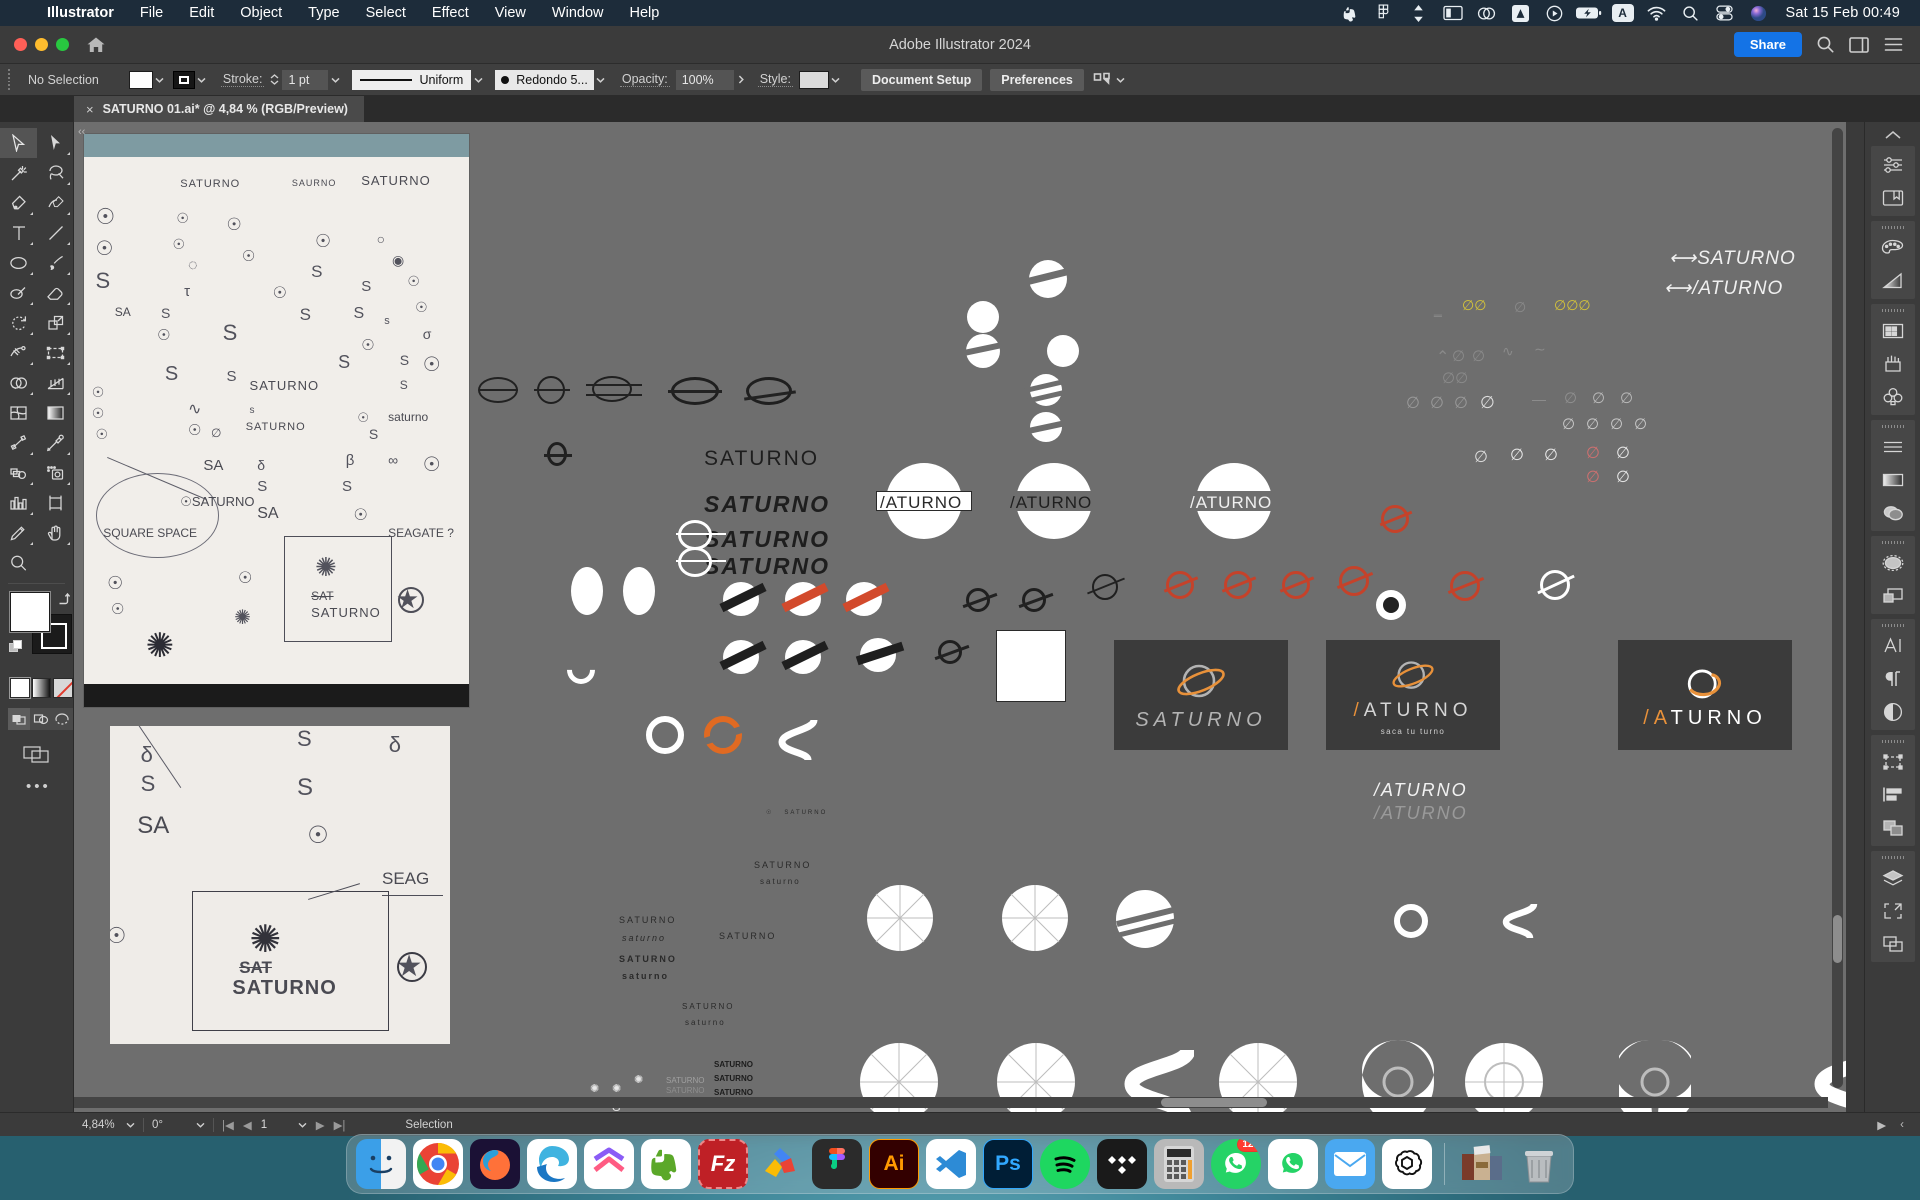 The width and height of the screenshot is (1920, 1200). I want to click on sketch-photo-bottom: δ S S δ S SA ☉ SEAG ✺ SAT SATURNO ★ ☉, so click(280, 885).